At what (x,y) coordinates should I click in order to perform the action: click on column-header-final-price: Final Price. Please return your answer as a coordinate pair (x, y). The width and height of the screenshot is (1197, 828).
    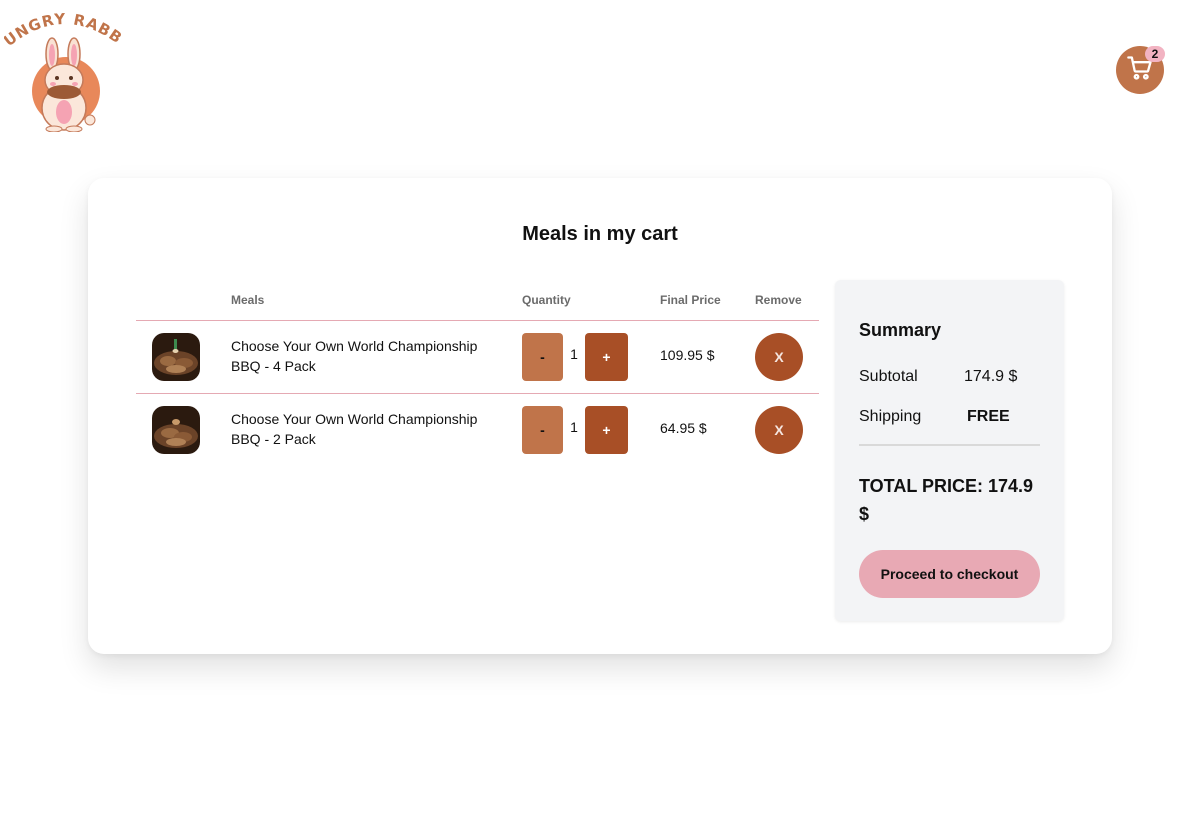
    Looking at the image, I should click on (690, 300).